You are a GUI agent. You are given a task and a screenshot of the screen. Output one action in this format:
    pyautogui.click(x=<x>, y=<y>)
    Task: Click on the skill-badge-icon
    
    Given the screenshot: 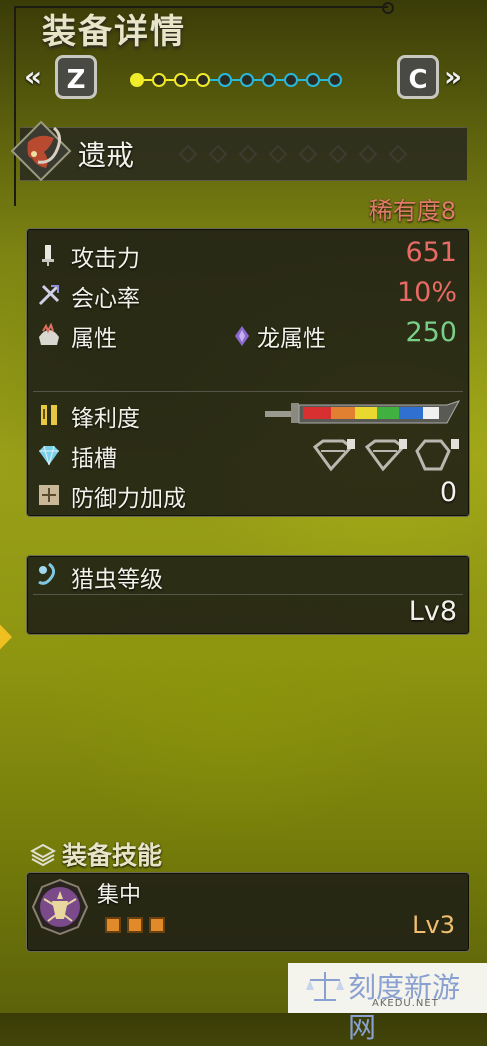 What is the action you would take?
    pyautogui.click(x=60, y=907)
    